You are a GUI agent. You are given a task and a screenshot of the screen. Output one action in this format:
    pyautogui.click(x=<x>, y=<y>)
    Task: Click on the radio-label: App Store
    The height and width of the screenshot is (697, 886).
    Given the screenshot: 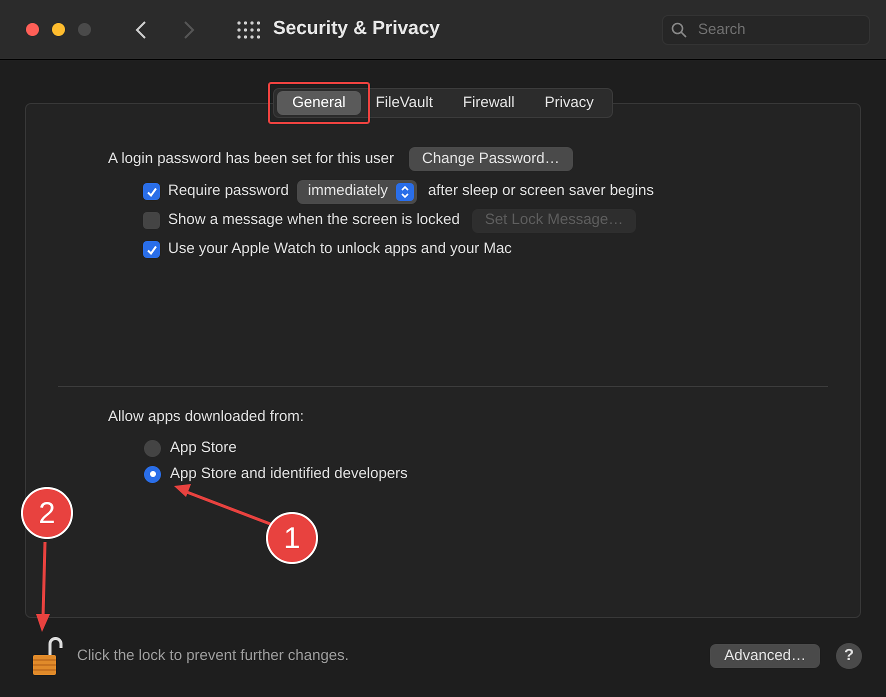 What is the action you would take?
    pyautogui.click(x=203, y=448)
    